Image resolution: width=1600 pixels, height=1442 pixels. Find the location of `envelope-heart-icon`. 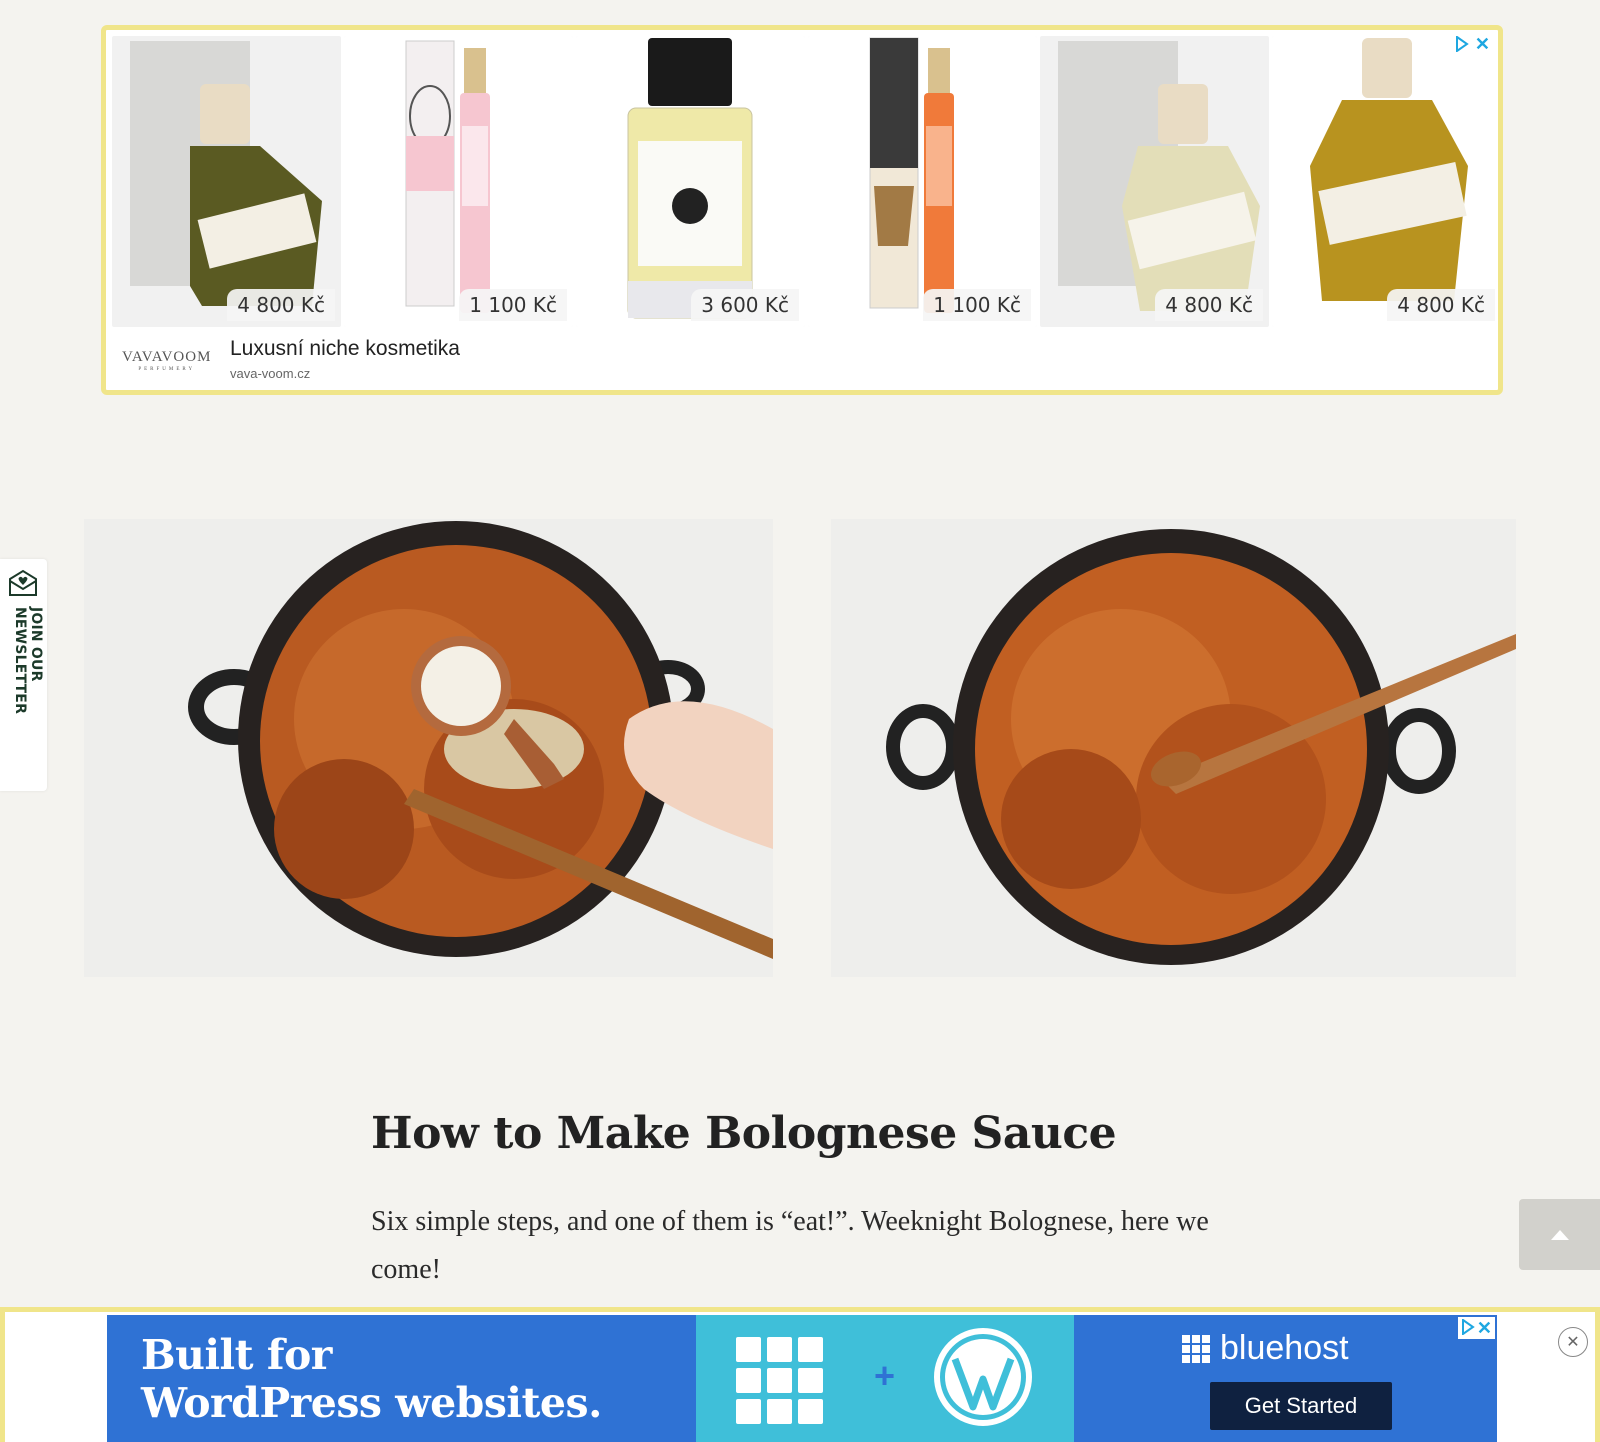

envelope-heart-icon is located at coordinates (23, 582).